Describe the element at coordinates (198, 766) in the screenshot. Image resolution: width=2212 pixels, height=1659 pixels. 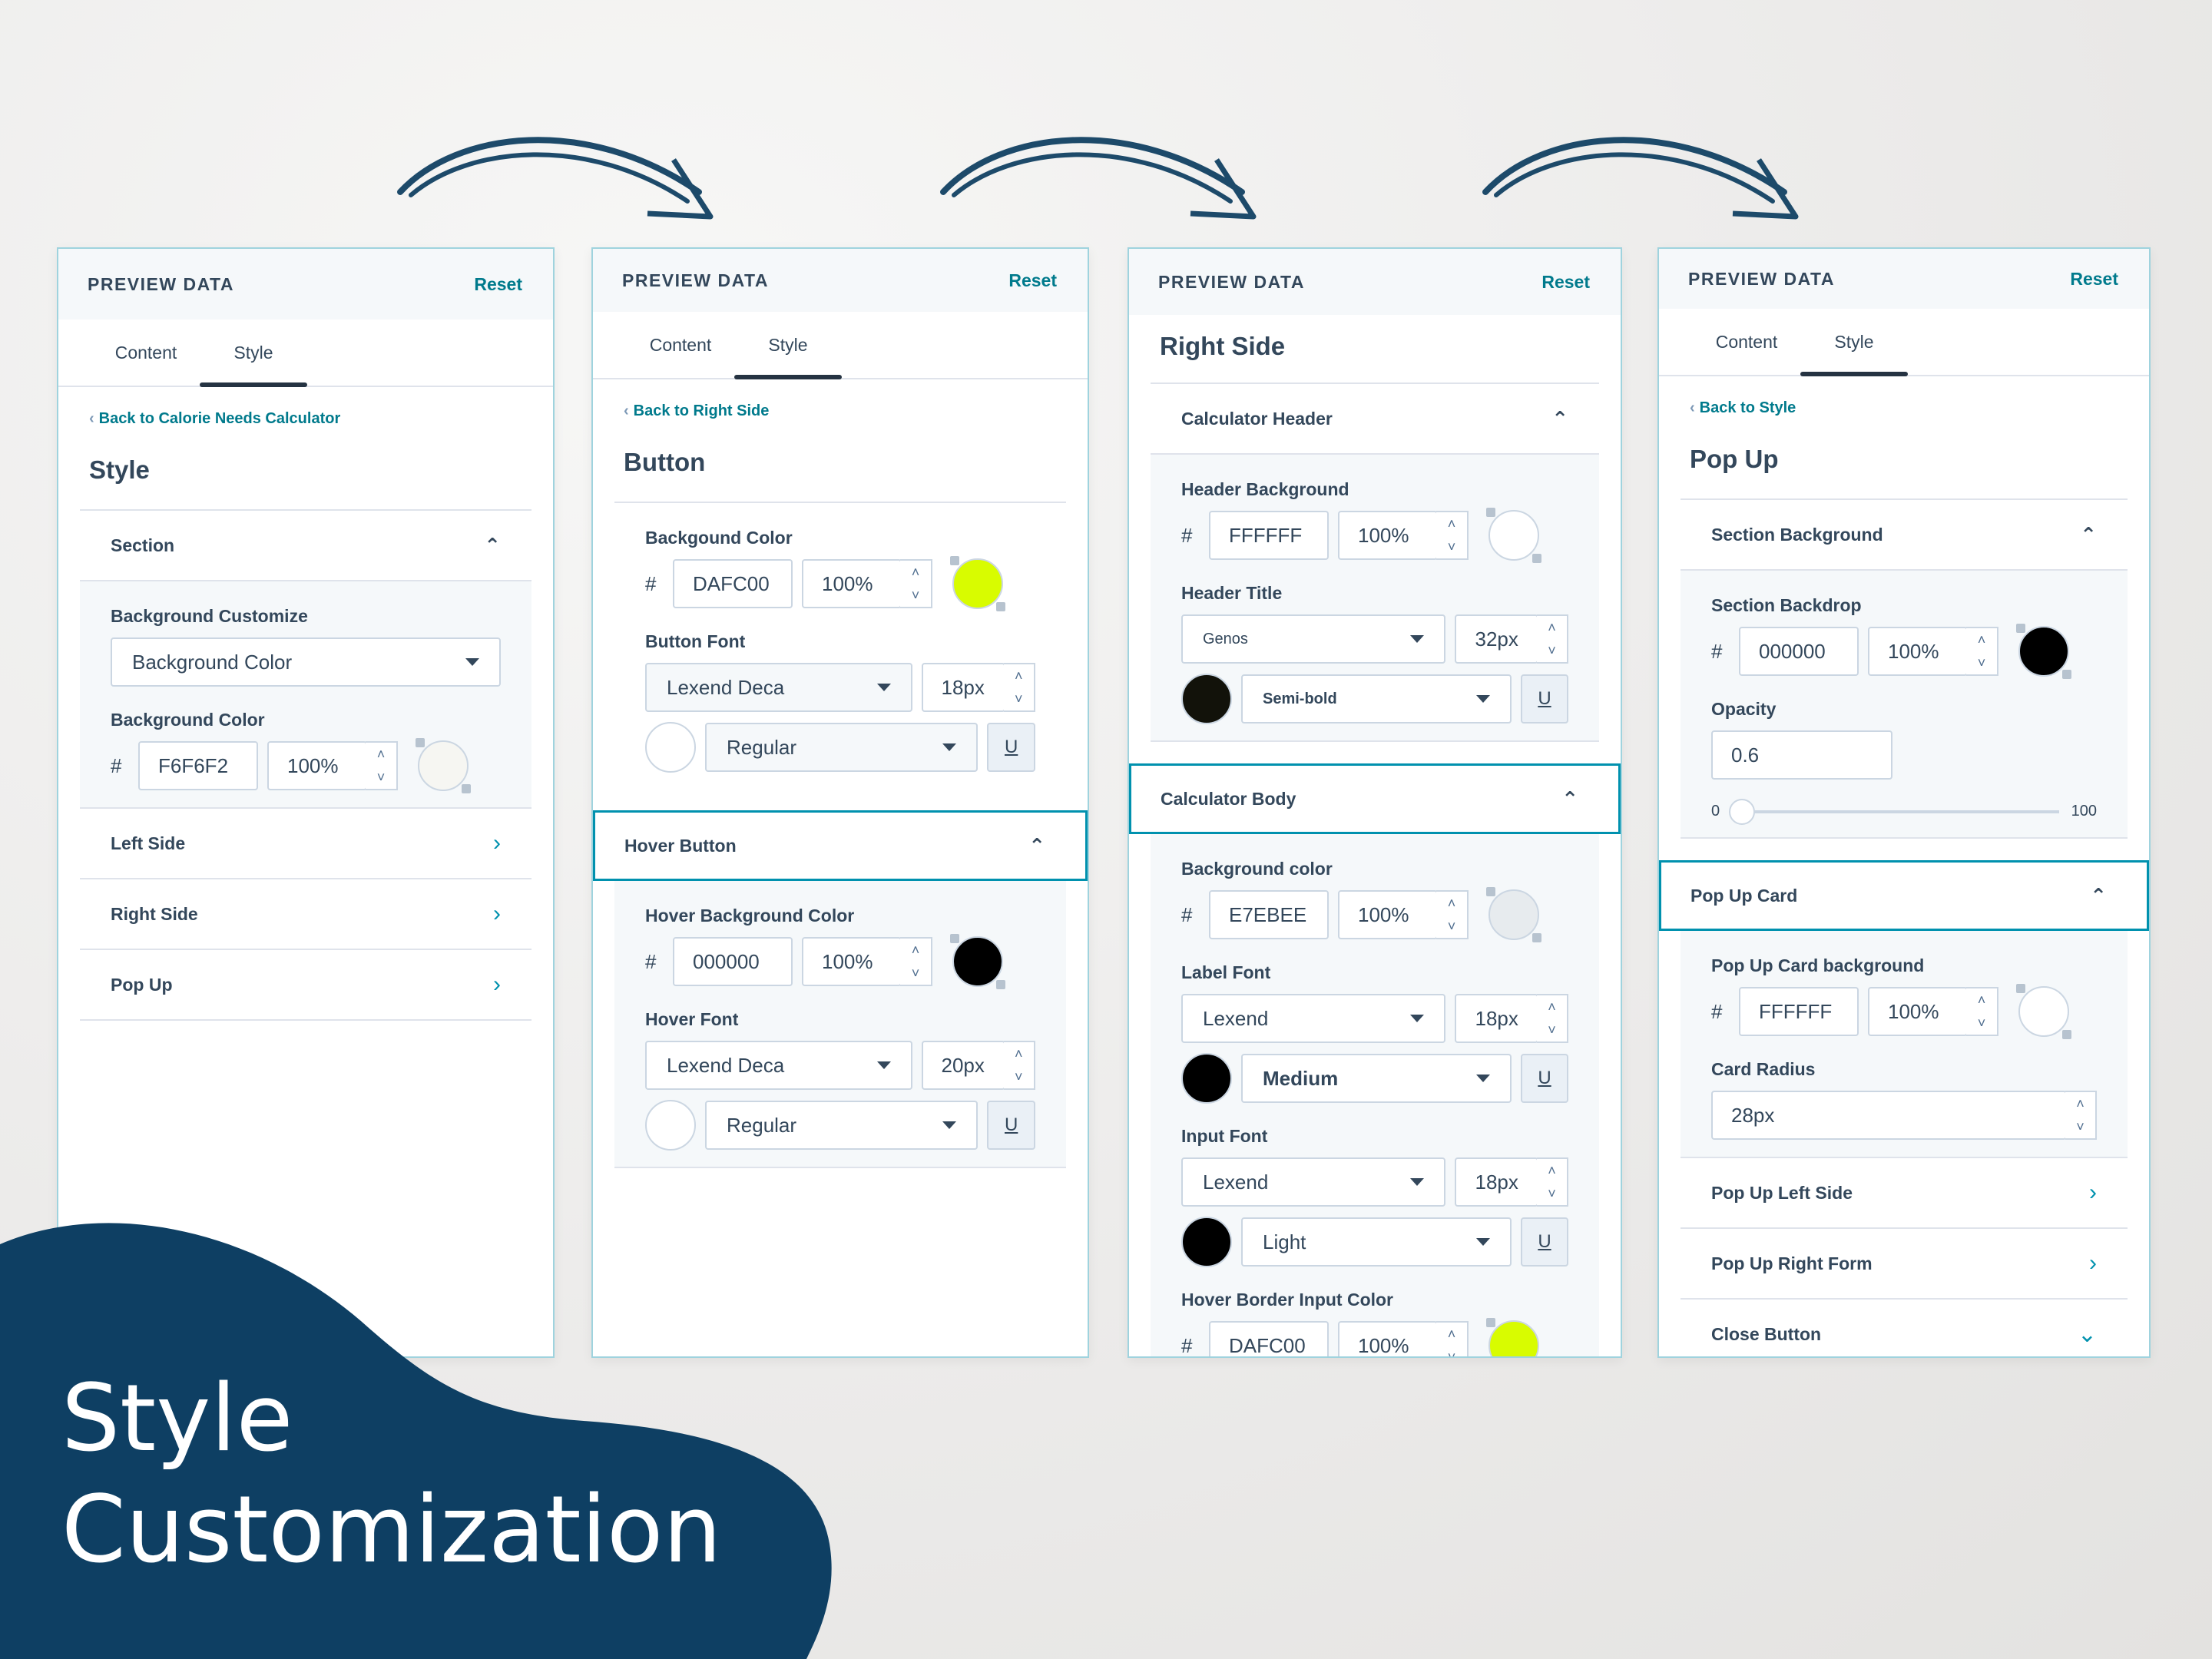
I see `hex-input: F6F6F2` at that location.